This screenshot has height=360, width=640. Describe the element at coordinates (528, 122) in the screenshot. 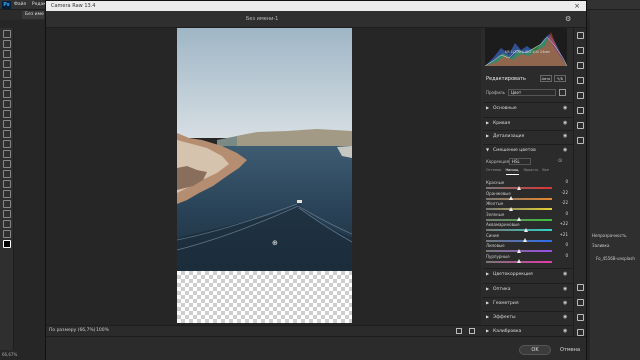

I see `section-curve: ▶ Кривая ◉` at that location.